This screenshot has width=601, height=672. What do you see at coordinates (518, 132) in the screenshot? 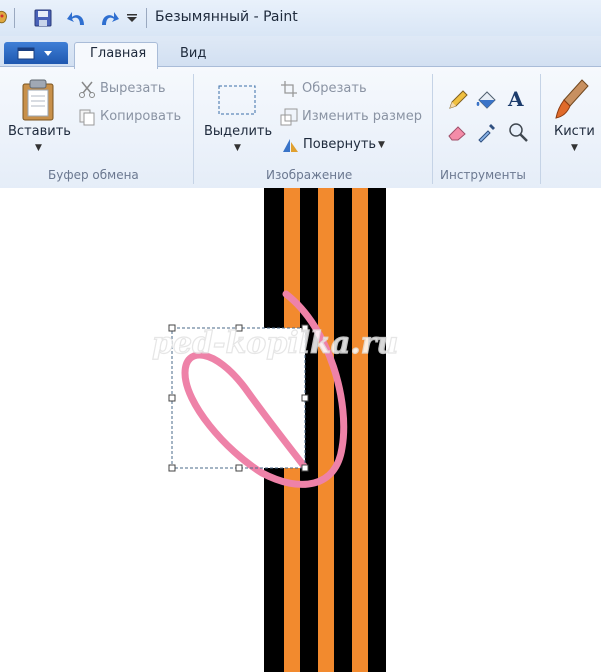
I see `magnifier-icon` at bounding box center [518, 132].